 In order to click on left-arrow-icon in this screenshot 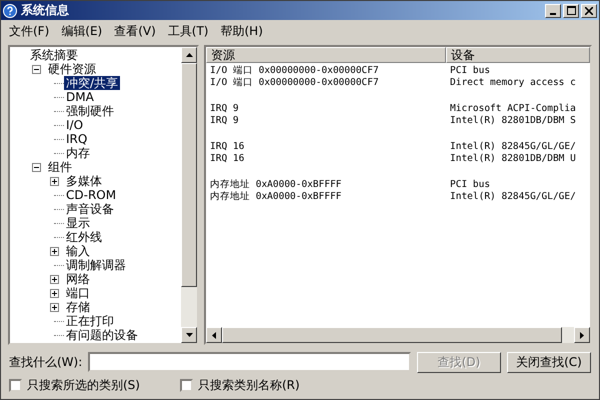, I will do `click(214, 335)`.